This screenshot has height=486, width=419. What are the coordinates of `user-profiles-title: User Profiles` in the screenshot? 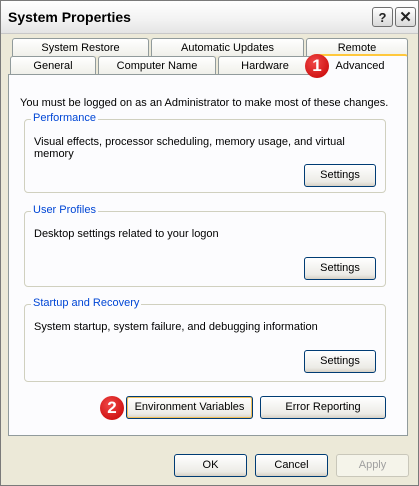 It's located at (64, 210).